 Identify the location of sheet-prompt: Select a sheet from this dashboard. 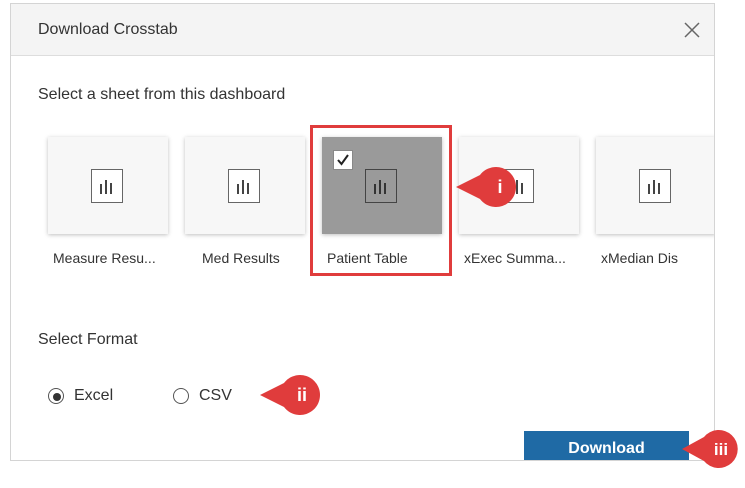
(162, 94).